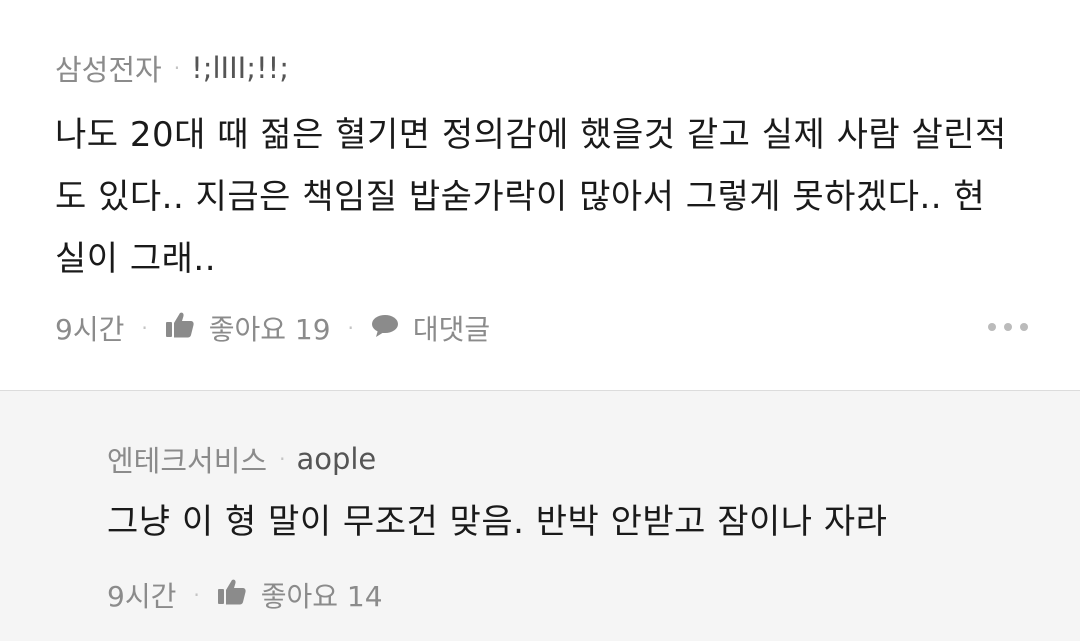 Image resolution: width=1080 pixels, height=641 pixels. I want to click on reply-meta: 엔테크서비스 · aople, so click(593, 459).